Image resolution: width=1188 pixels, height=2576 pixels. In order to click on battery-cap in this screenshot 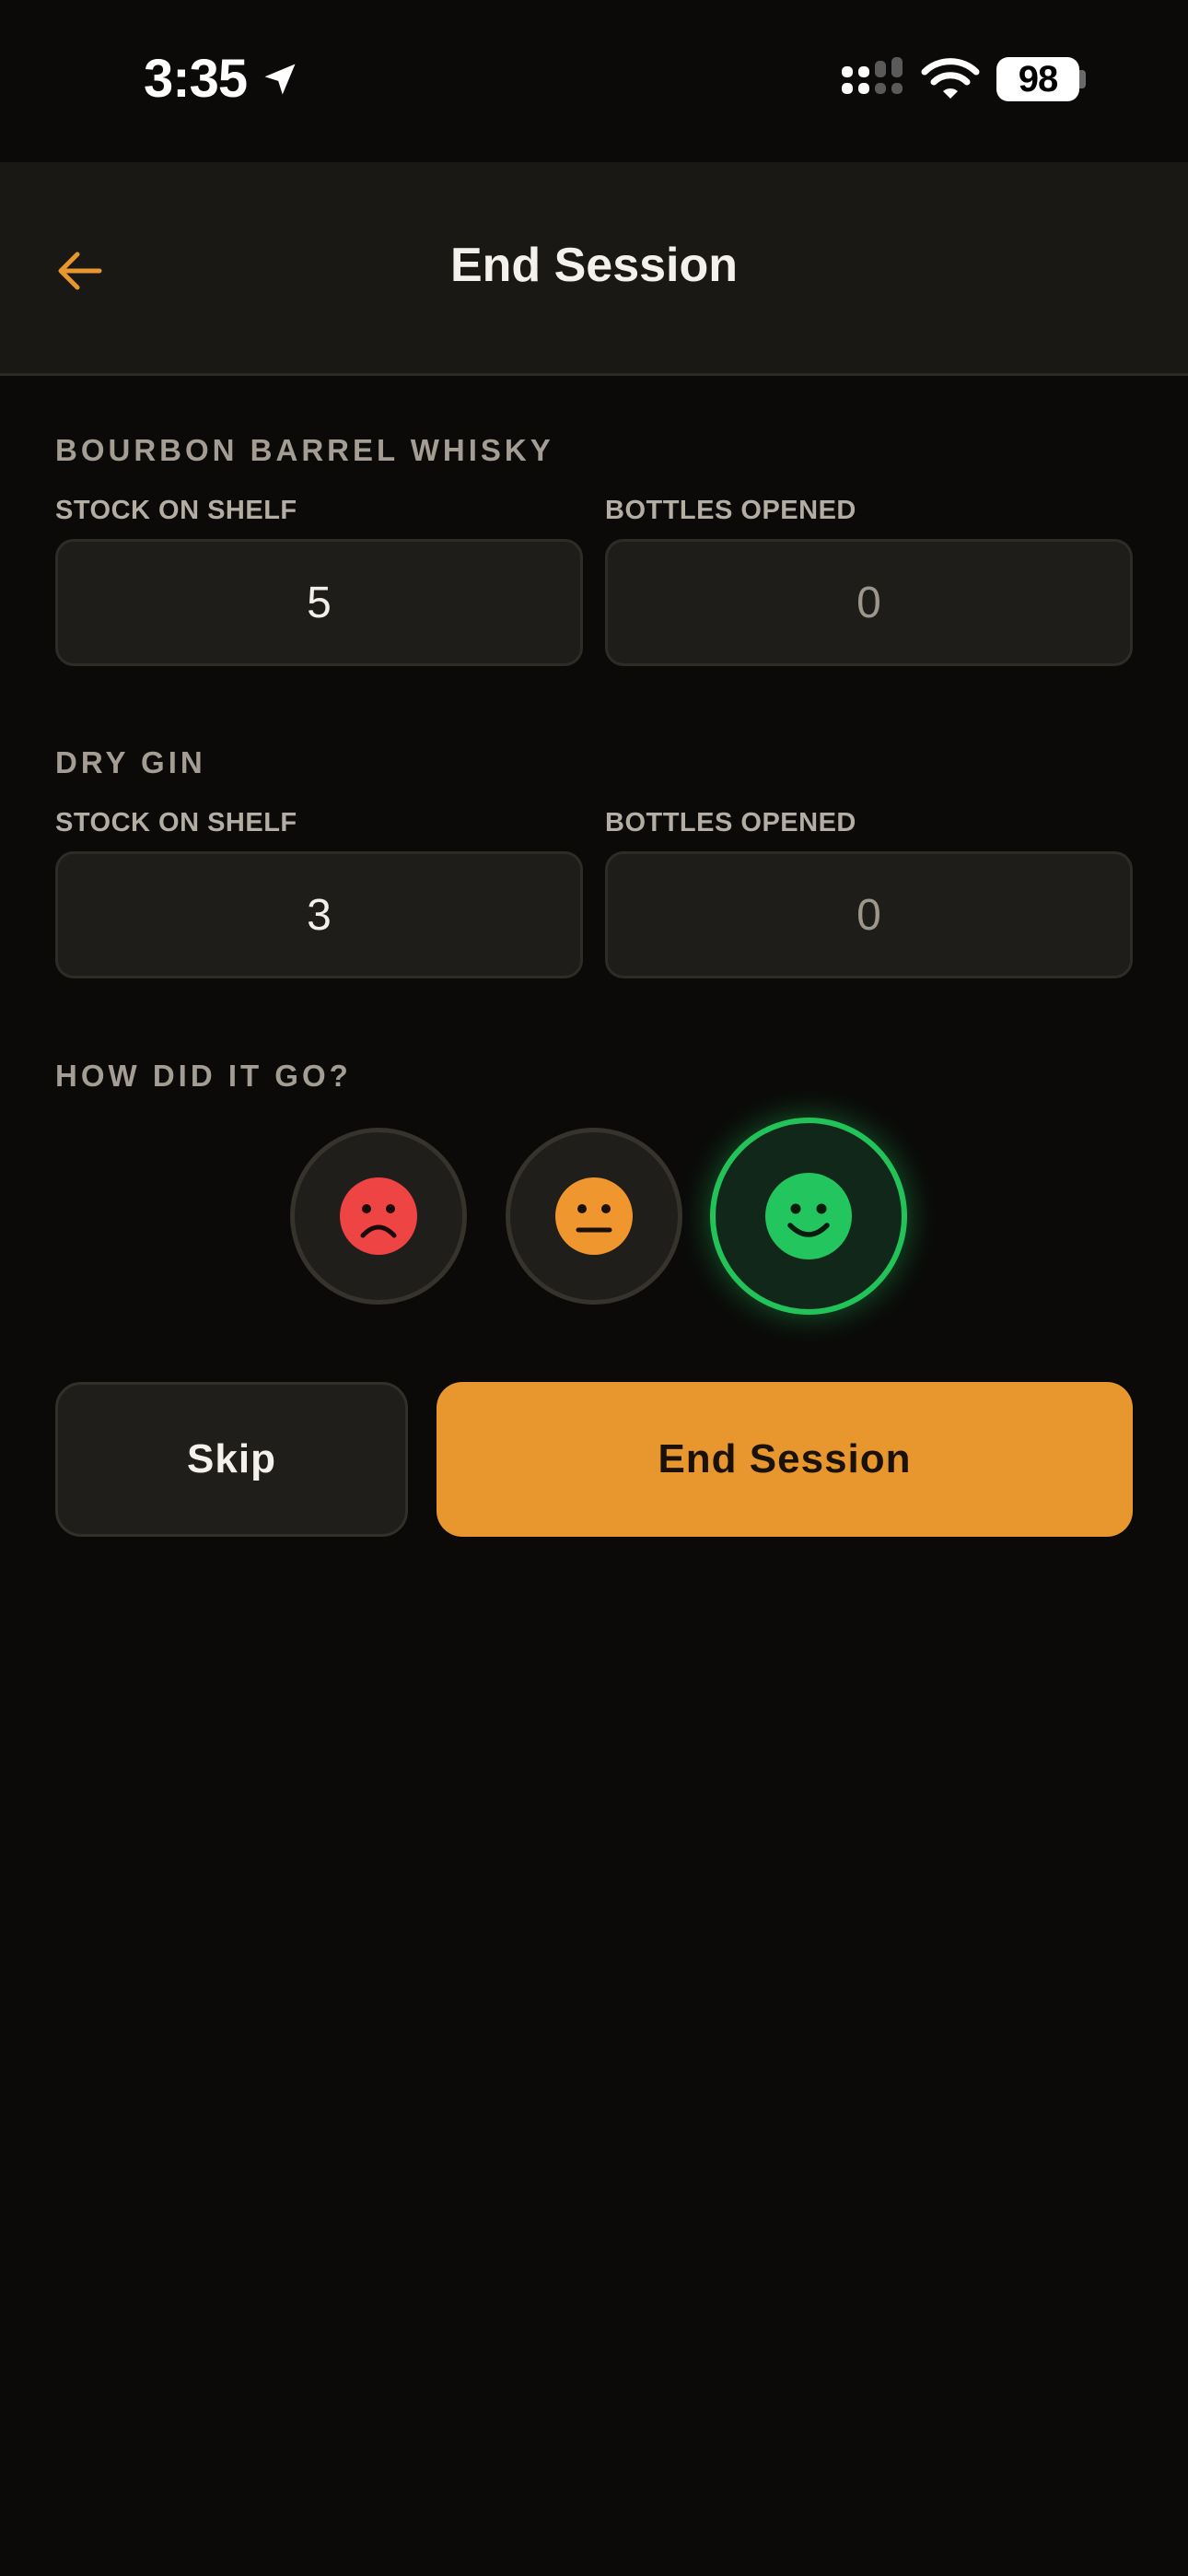, I will do `click(1082, 79)`.